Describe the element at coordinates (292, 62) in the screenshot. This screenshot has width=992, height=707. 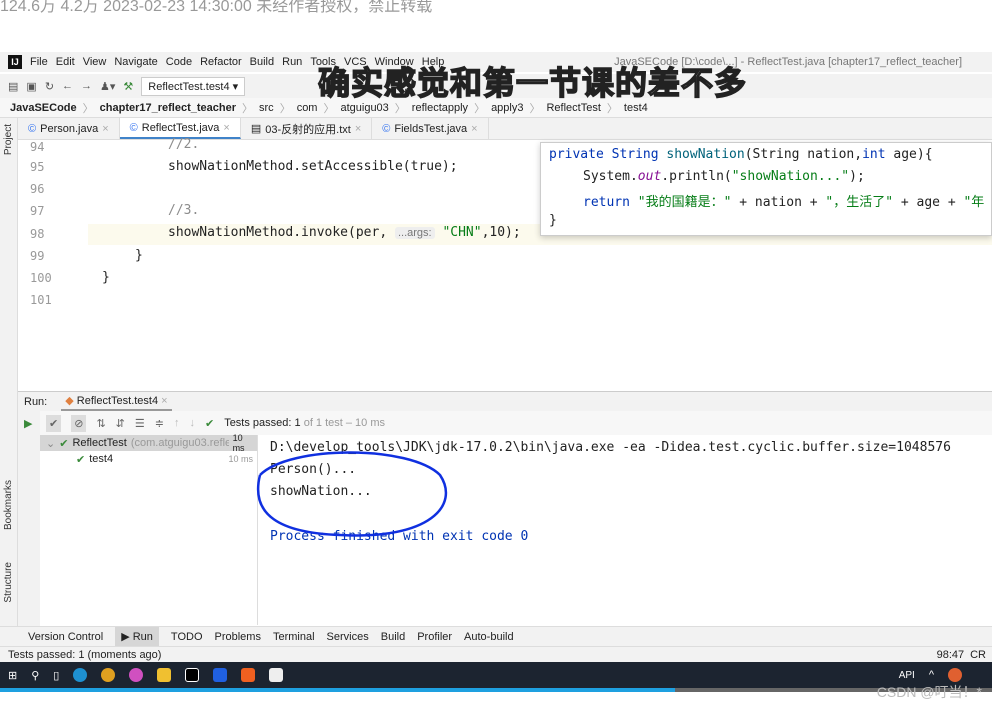
I see `menu-run: Run` at that location.